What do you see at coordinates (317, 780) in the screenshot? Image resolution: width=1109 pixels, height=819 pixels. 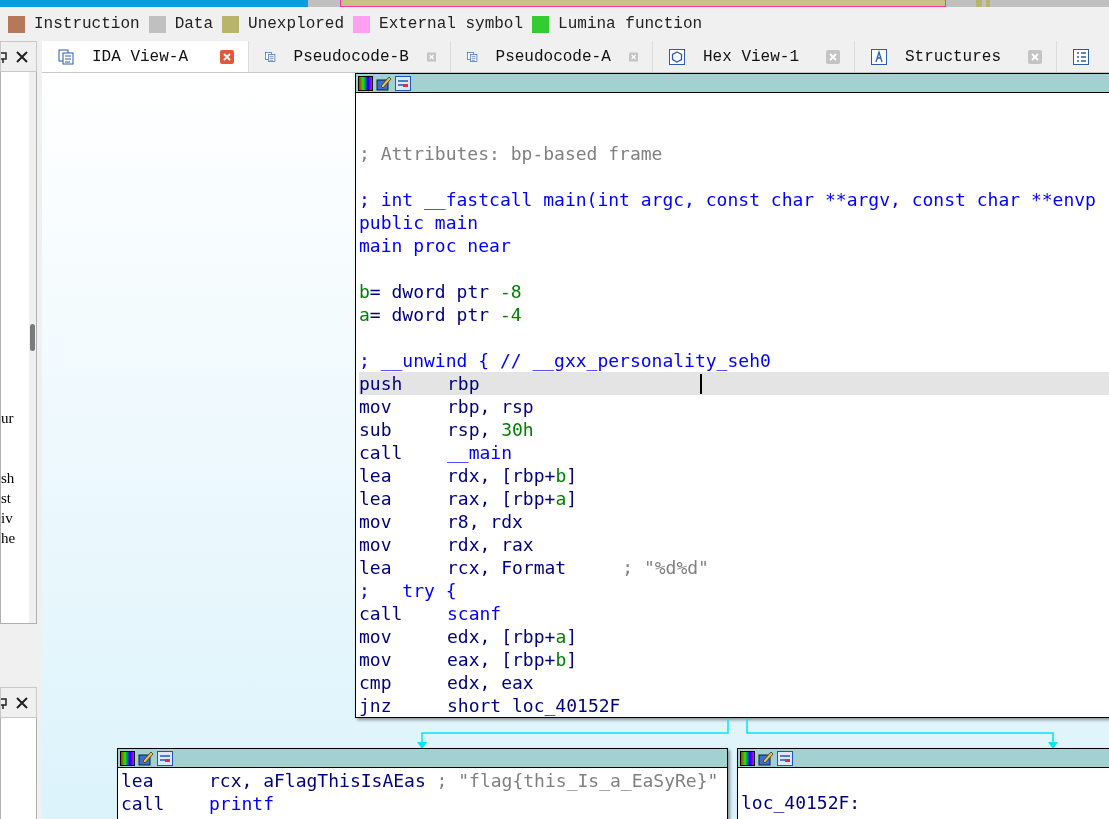 I see `code-text: rcx, aFlagThisIsAEas` at bounding box center [317, 780].